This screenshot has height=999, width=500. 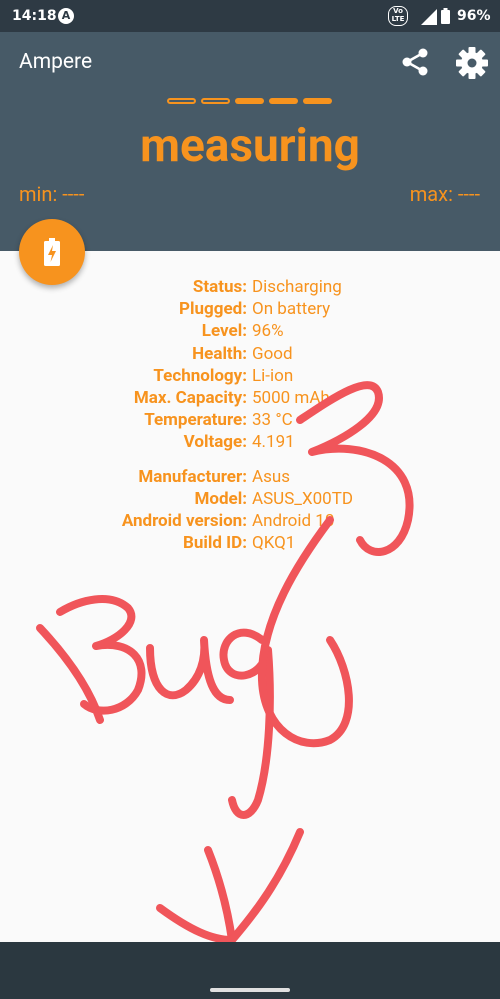 I want to click on info-value: Android 10, so click(x=293, y=520).